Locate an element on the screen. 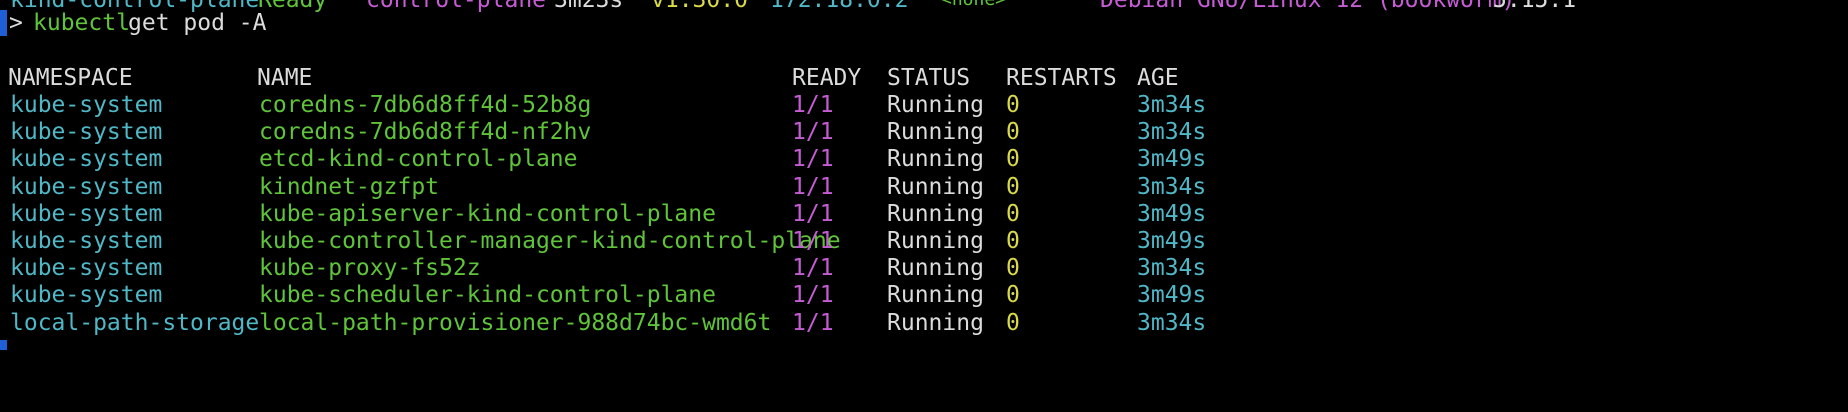 The width and height of the screenshot is (1848, 412). prompt-marker-icon is located at coordinates (3, 23).